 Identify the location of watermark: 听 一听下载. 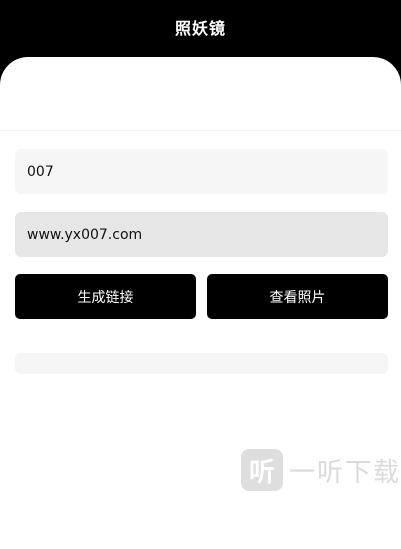
(321, 470).